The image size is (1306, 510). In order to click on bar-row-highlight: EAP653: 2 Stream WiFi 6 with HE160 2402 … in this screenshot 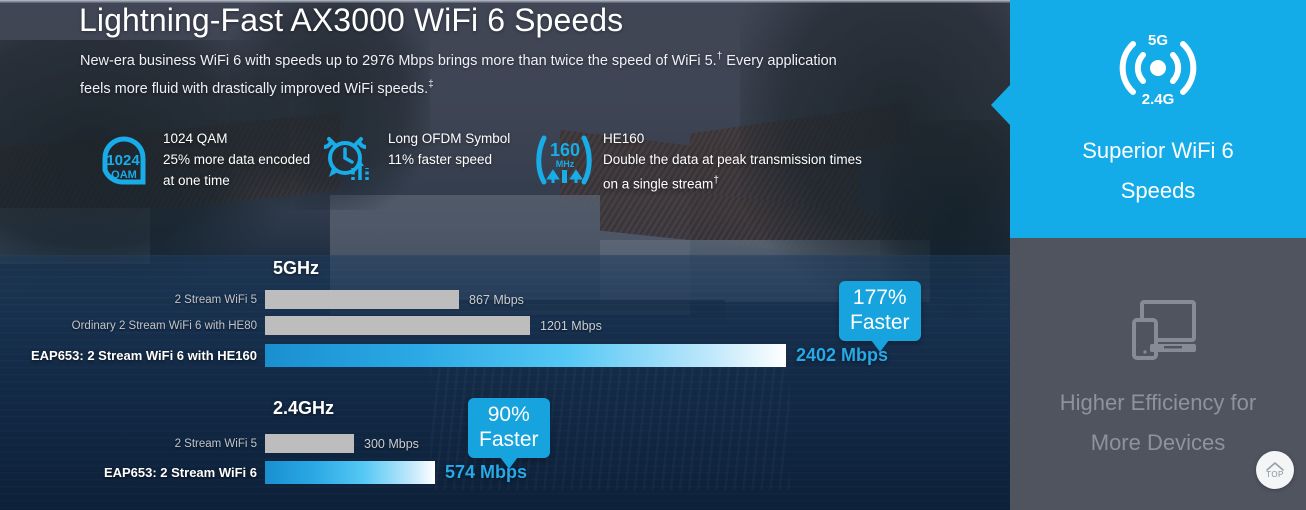, I will do `click(444, 355)`.